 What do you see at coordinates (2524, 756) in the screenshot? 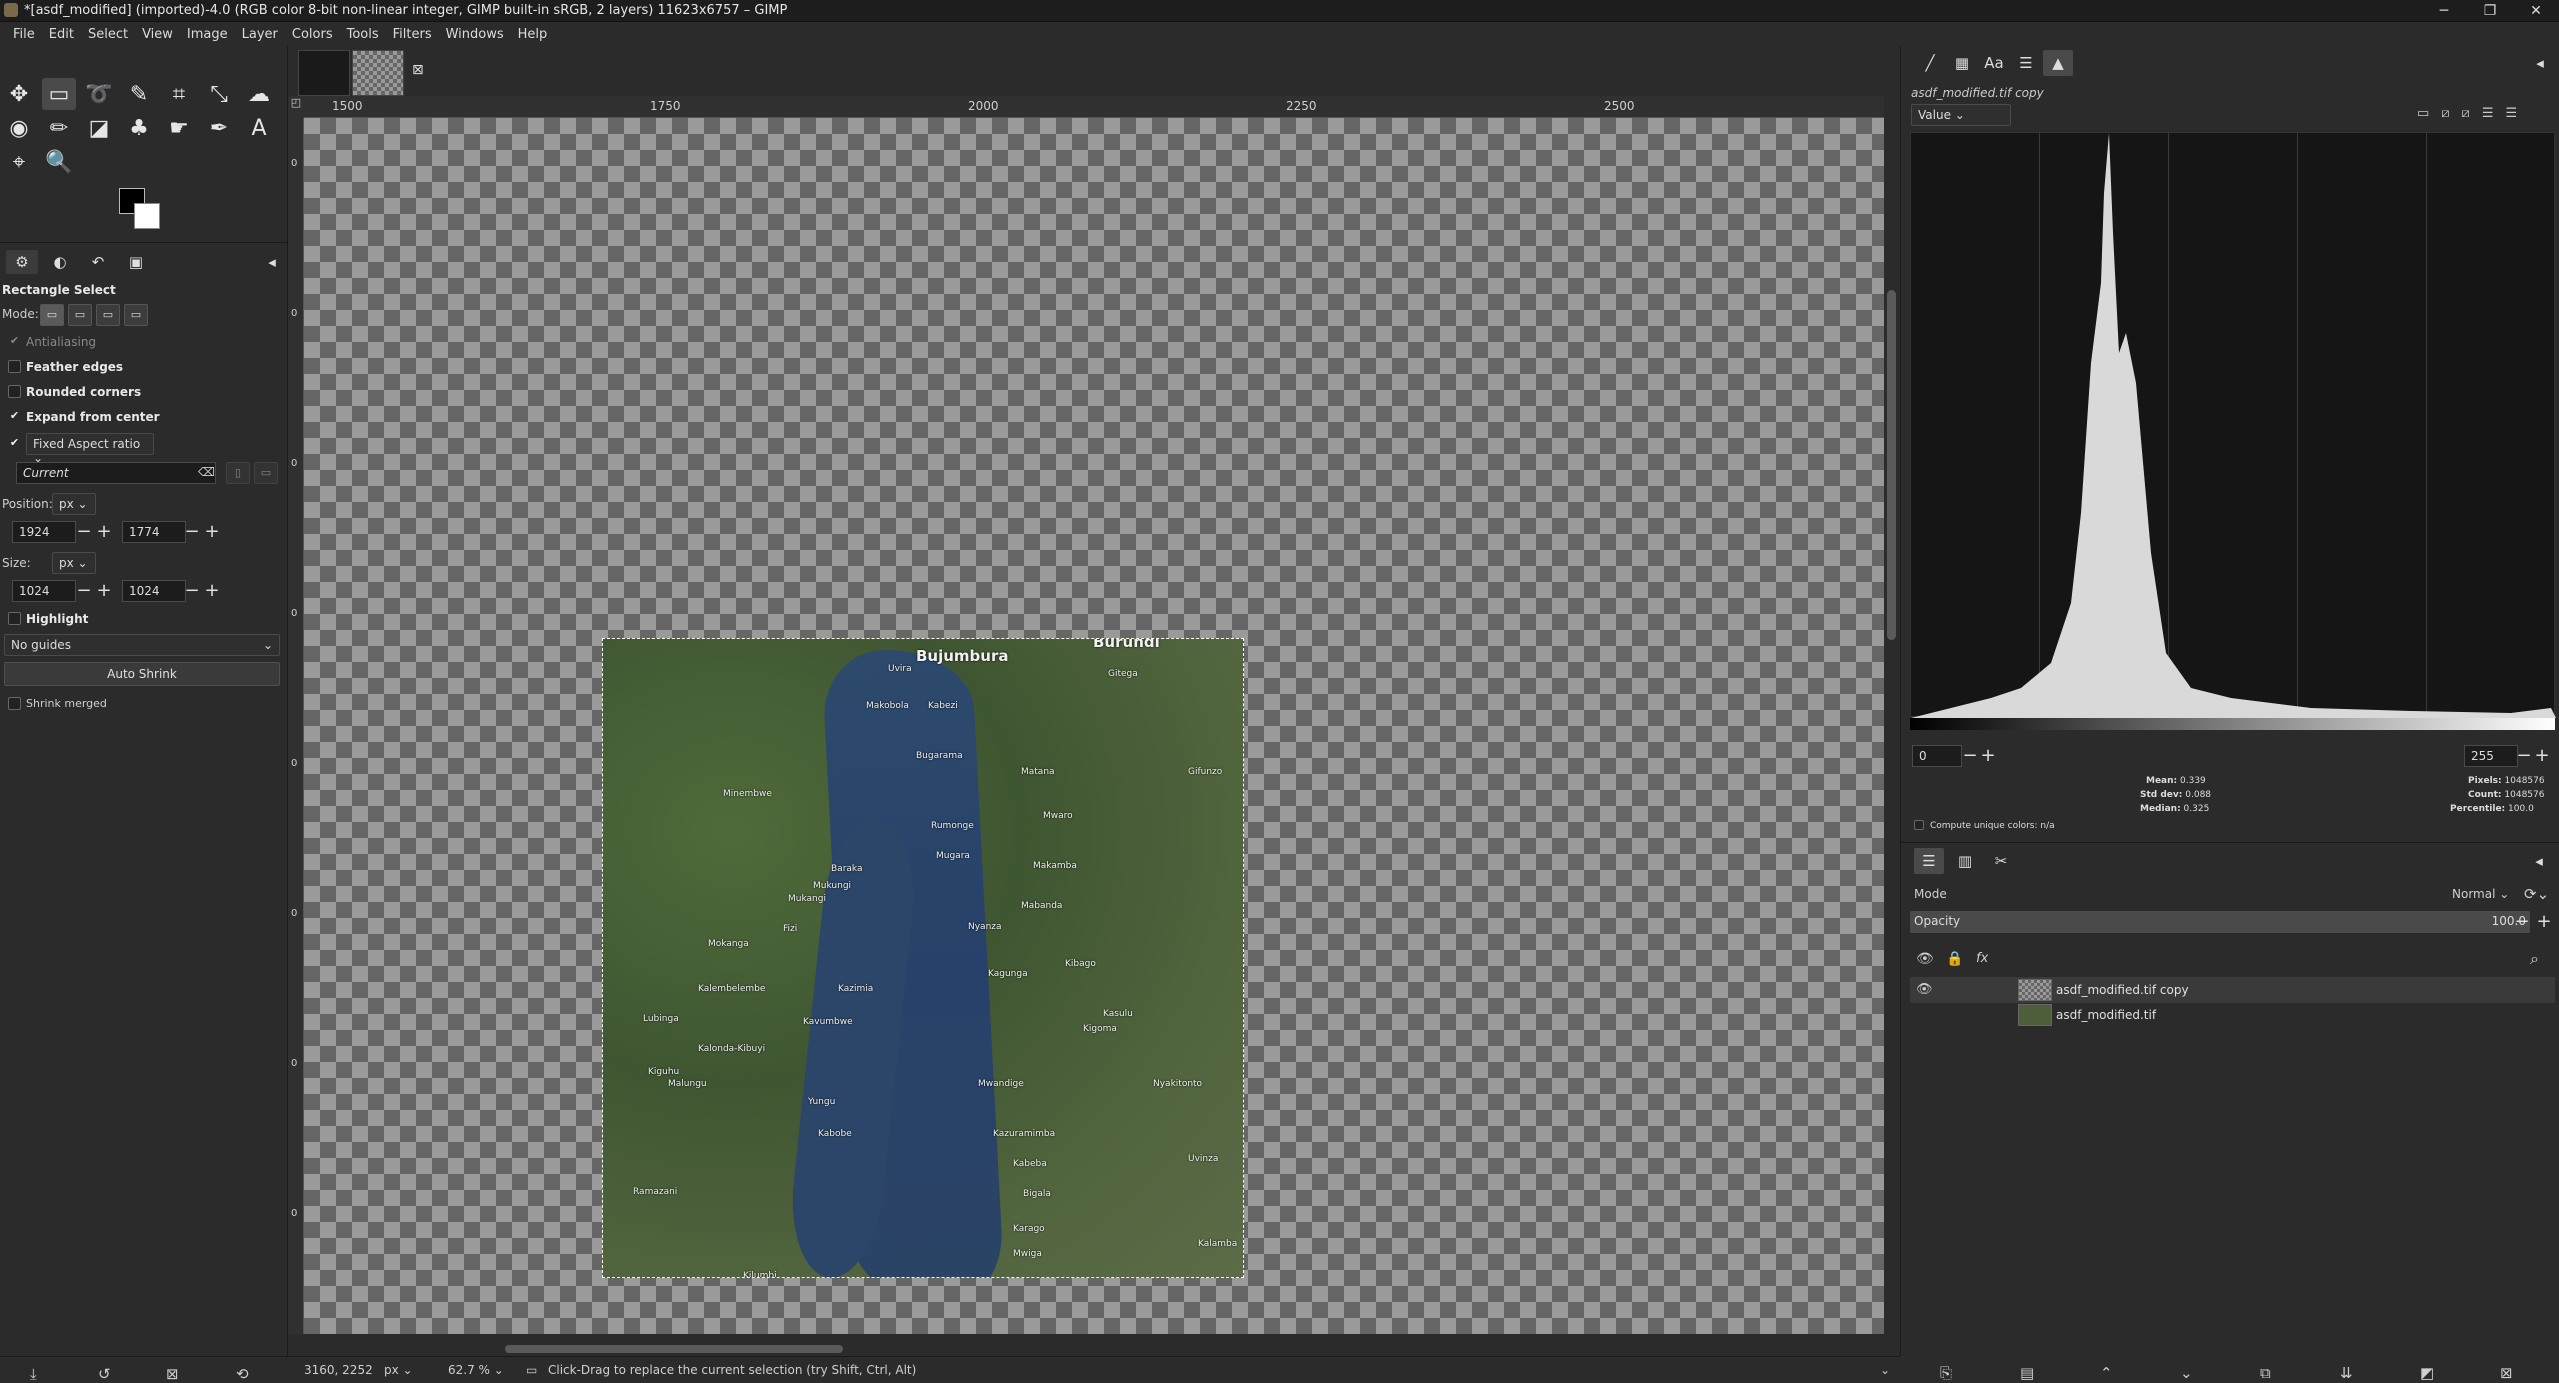
I see `range-high-decrement: −` at bounding box center [2524, 756].